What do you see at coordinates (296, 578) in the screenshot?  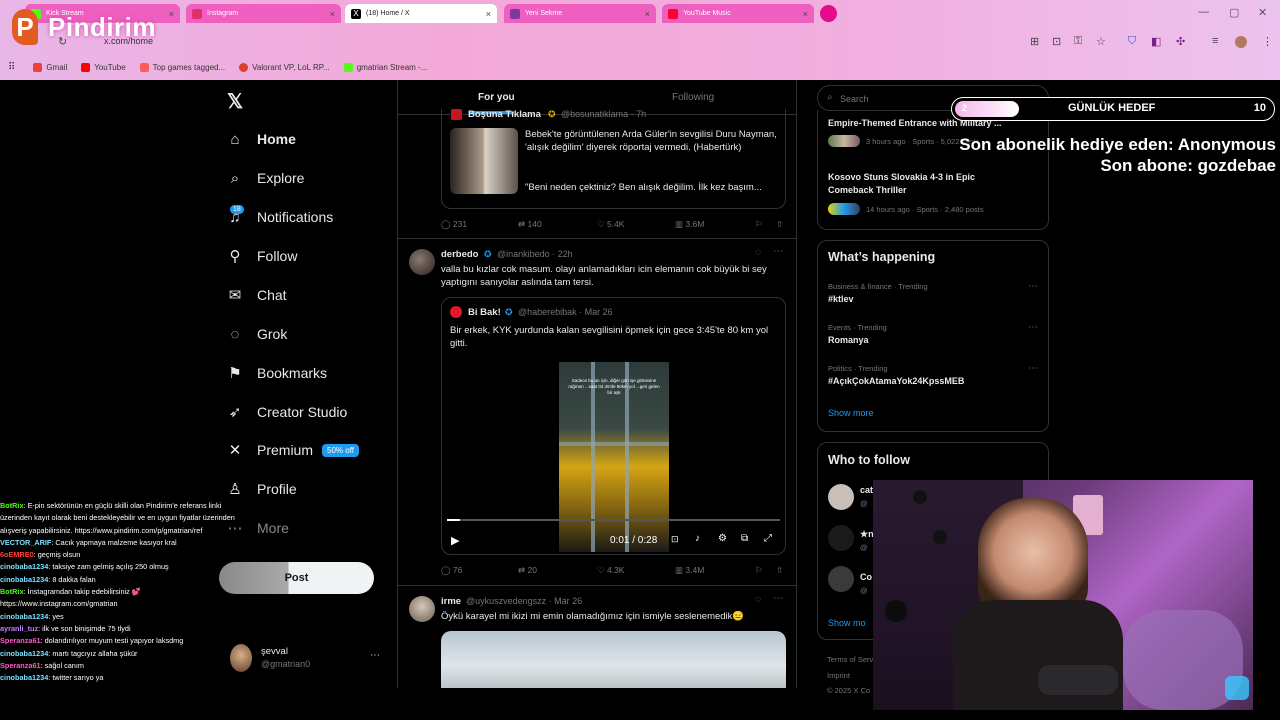 I see `post-button: Post` at bounding box center [296, 578].